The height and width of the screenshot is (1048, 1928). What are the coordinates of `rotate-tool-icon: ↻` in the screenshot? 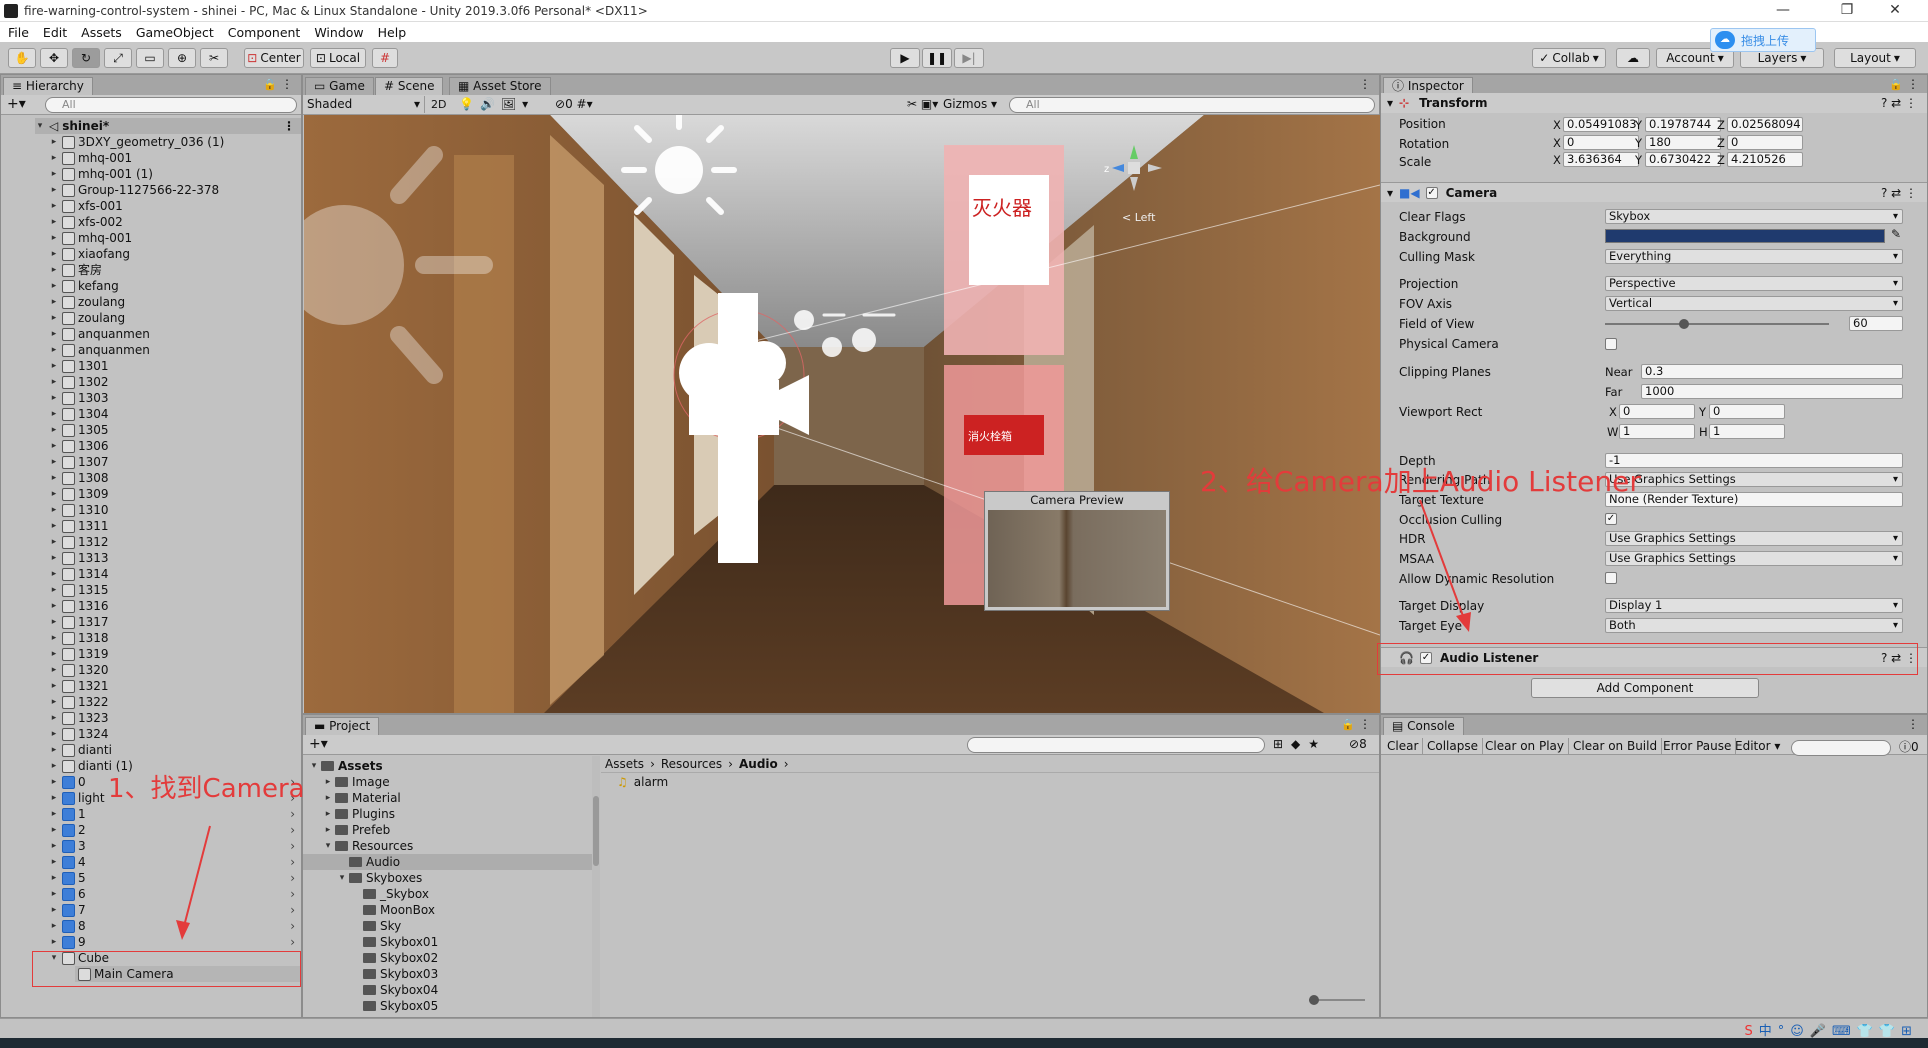 It's located at (86, 58).